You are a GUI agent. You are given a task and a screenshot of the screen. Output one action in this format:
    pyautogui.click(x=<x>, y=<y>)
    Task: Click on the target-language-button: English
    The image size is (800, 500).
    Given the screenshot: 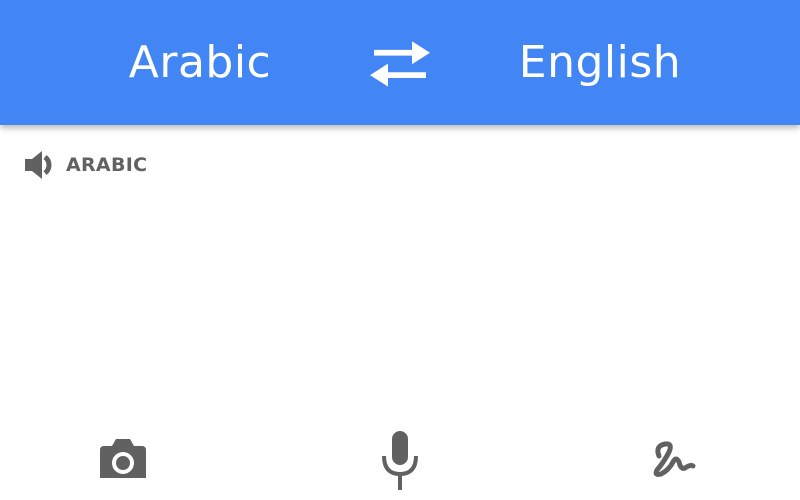 What is the action you would take?
    pyautogui.click(x=600, y=62)
    